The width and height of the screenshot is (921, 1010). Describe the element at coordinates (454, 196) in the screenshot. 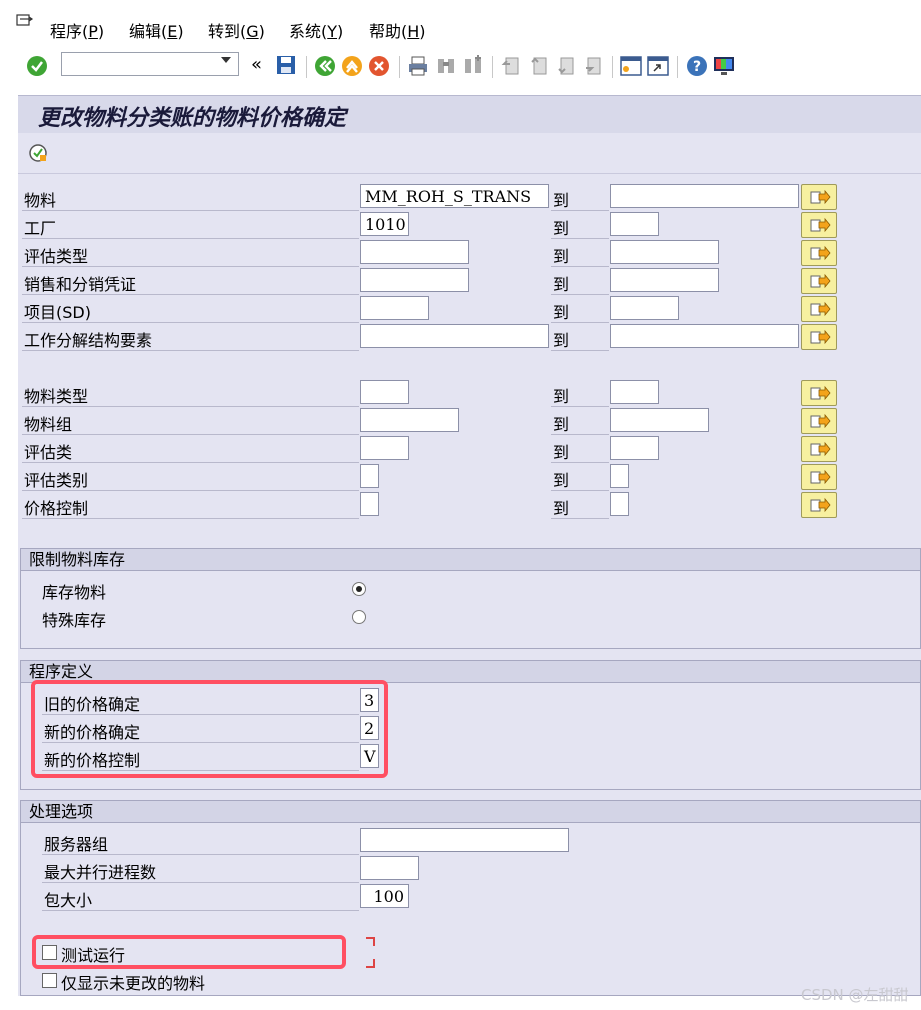

I see `material-from-input: MM_ROH_S_TRANS` at that location.